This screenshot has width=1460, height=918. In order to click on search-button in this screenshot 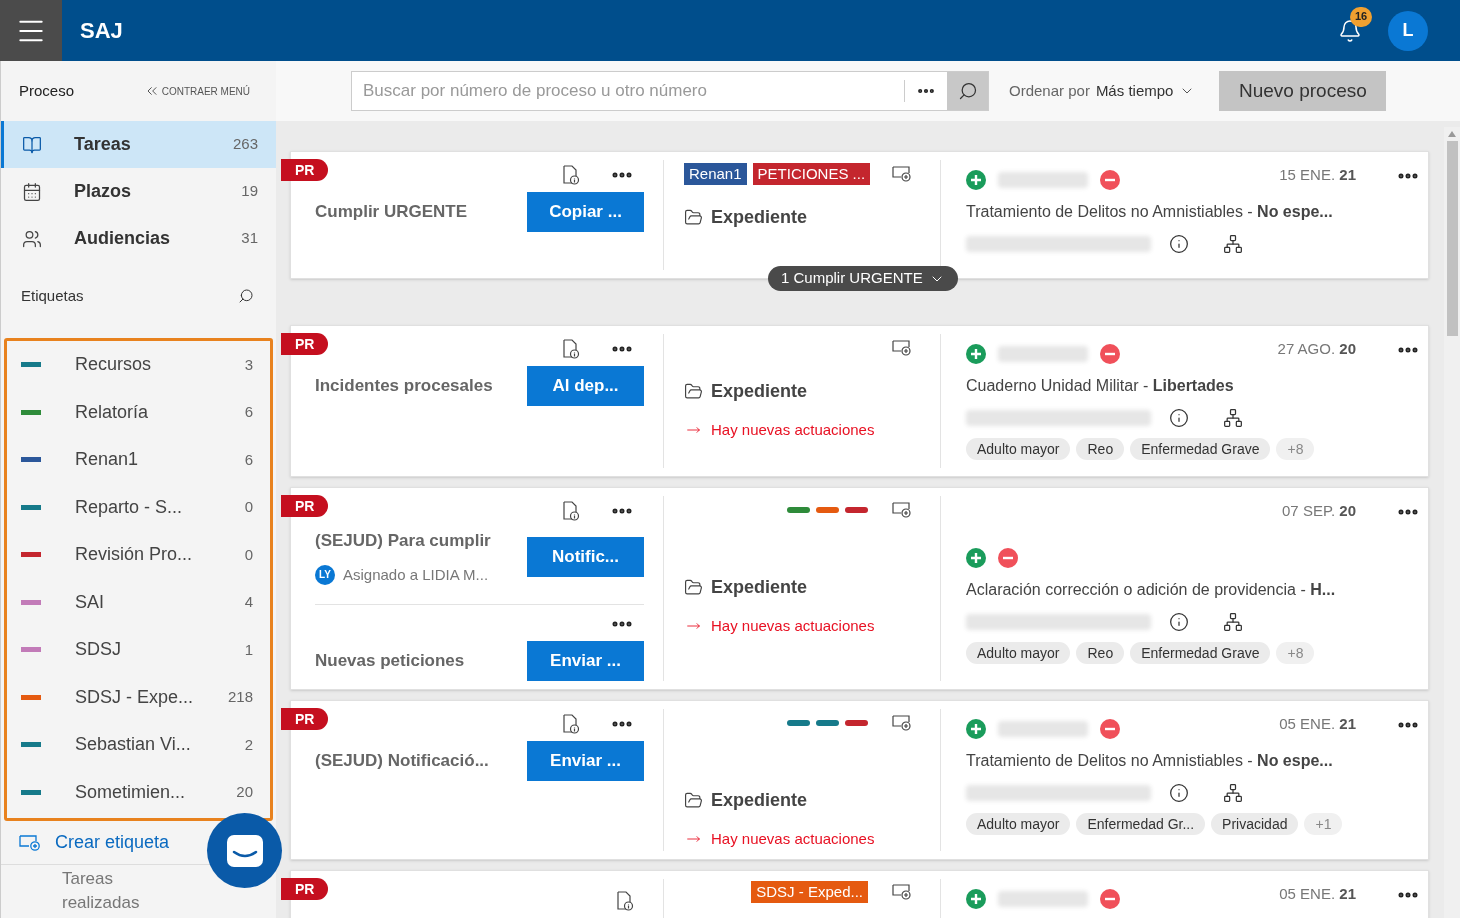, I will do `click(967, 91)`.